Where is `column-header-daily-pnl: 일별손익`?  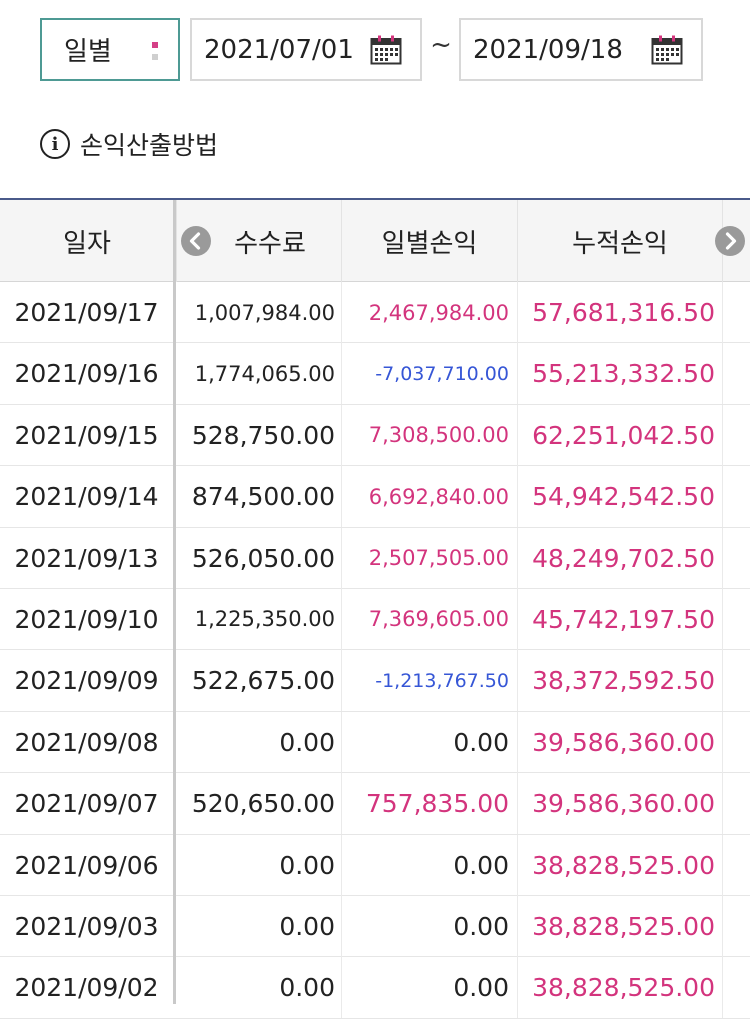
column-header-daily-pnl: 일별손익 is located at coordinates (429, 241).